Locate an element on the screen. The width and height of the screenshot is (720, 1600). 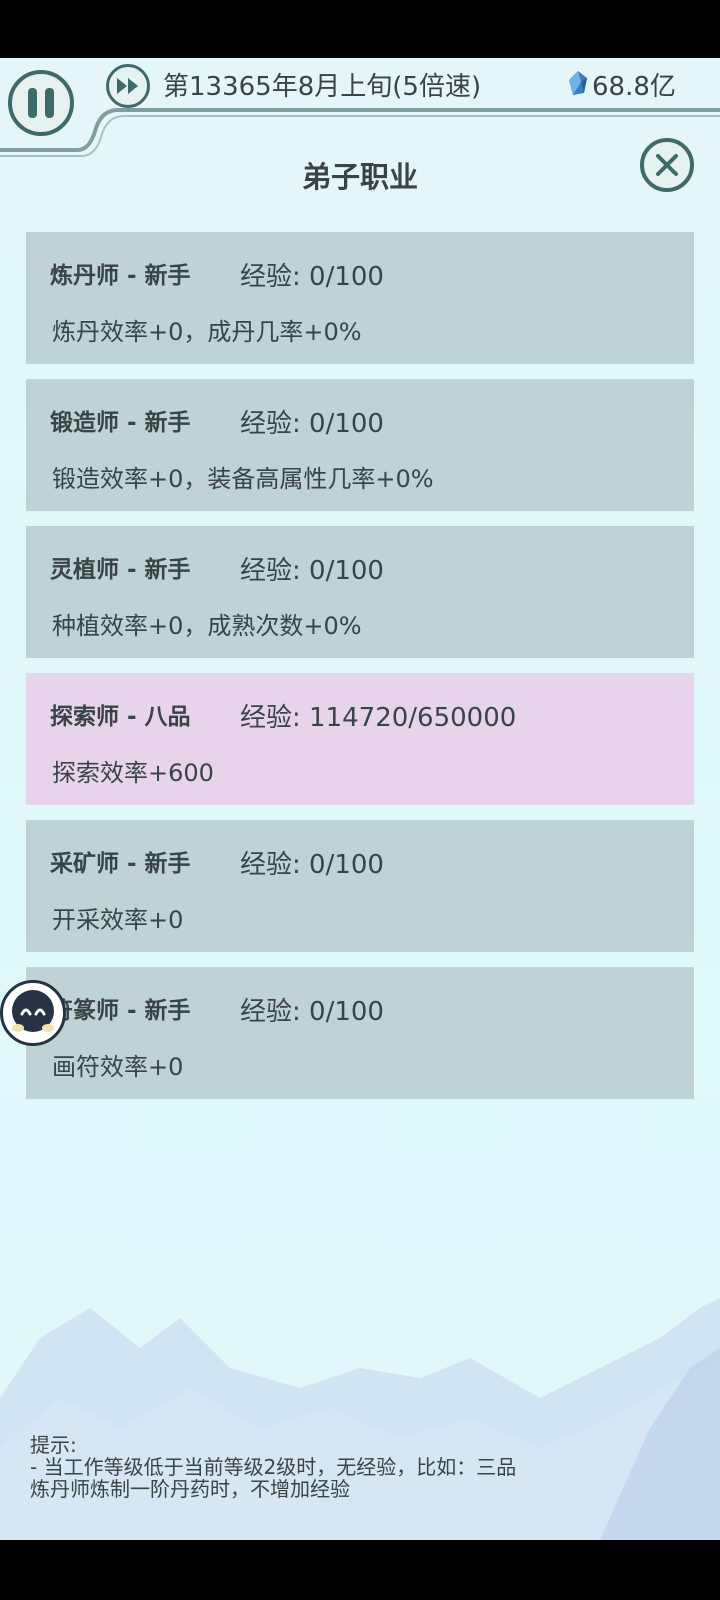
profession-name: 锻造师 - 新手 is located at coordinates (120, 423).